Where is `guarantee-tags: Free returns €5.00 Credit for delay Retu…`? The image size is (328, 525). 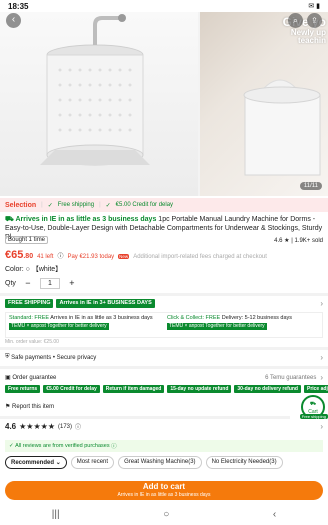
guarantee-tags: Free returns €5.00 Credit for delay Retu… is located at coordinates (166, 389).